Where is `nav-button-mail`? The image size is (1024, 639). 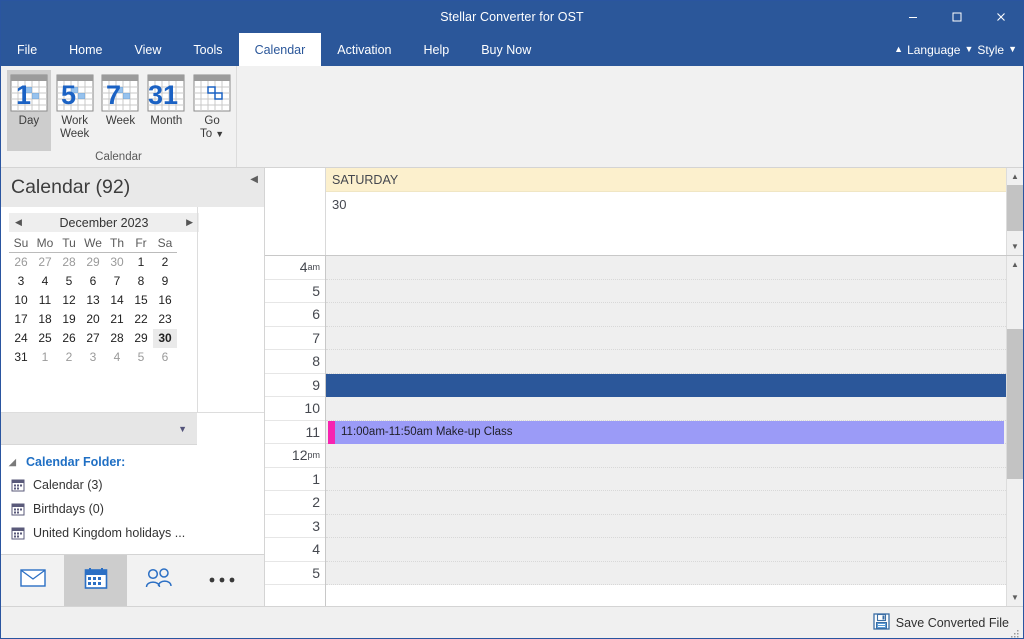
nav-button-mail is located at coordinates (32, 580).